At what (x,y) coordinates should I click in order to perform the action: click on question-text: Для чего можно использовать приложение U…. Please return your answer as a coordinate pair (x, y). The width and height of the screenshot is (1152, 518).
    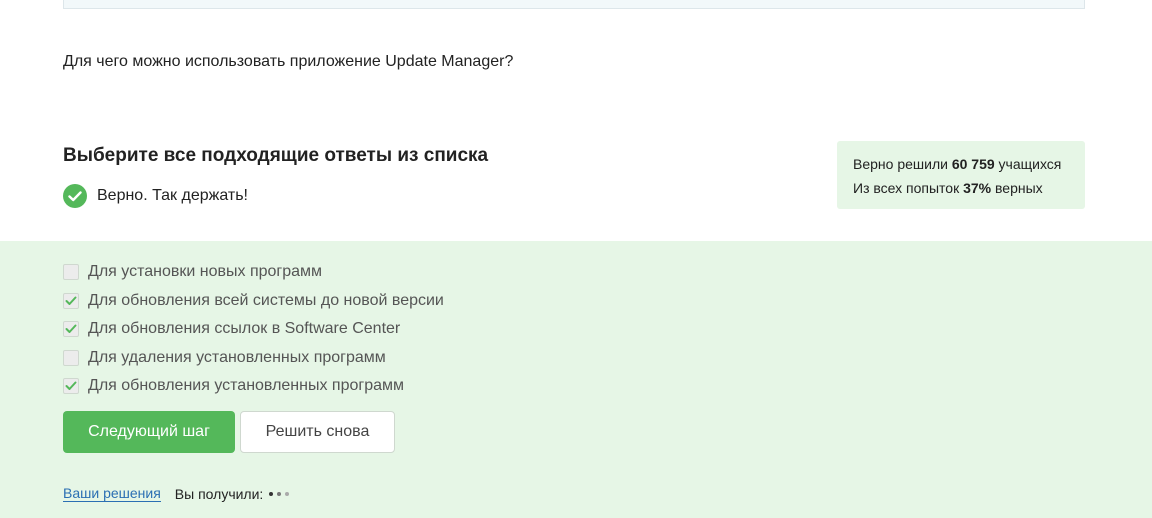
    Looking at the image, I should click on (288, 61).